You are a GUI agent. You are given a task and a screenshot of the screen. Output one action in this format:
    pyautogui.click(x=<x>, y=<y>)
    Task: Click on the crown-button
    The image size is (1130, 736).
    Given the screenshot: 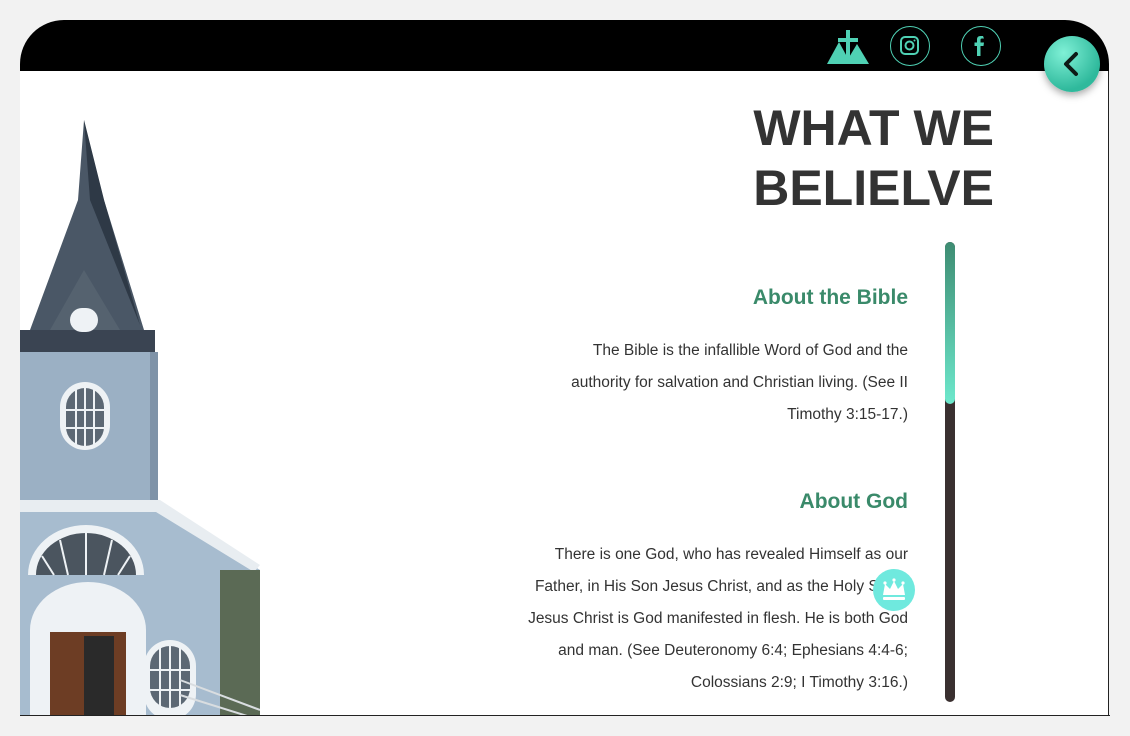 What is the action you would take?
    pyautogui.click(x=894, y=590)
    